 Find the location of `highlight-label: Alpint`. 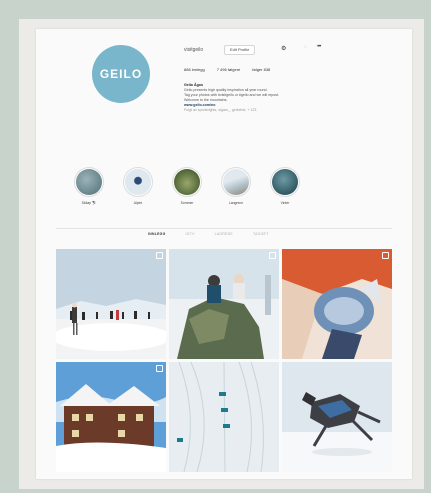

highlight-label: Alpint is located at coordinates (138, 203).